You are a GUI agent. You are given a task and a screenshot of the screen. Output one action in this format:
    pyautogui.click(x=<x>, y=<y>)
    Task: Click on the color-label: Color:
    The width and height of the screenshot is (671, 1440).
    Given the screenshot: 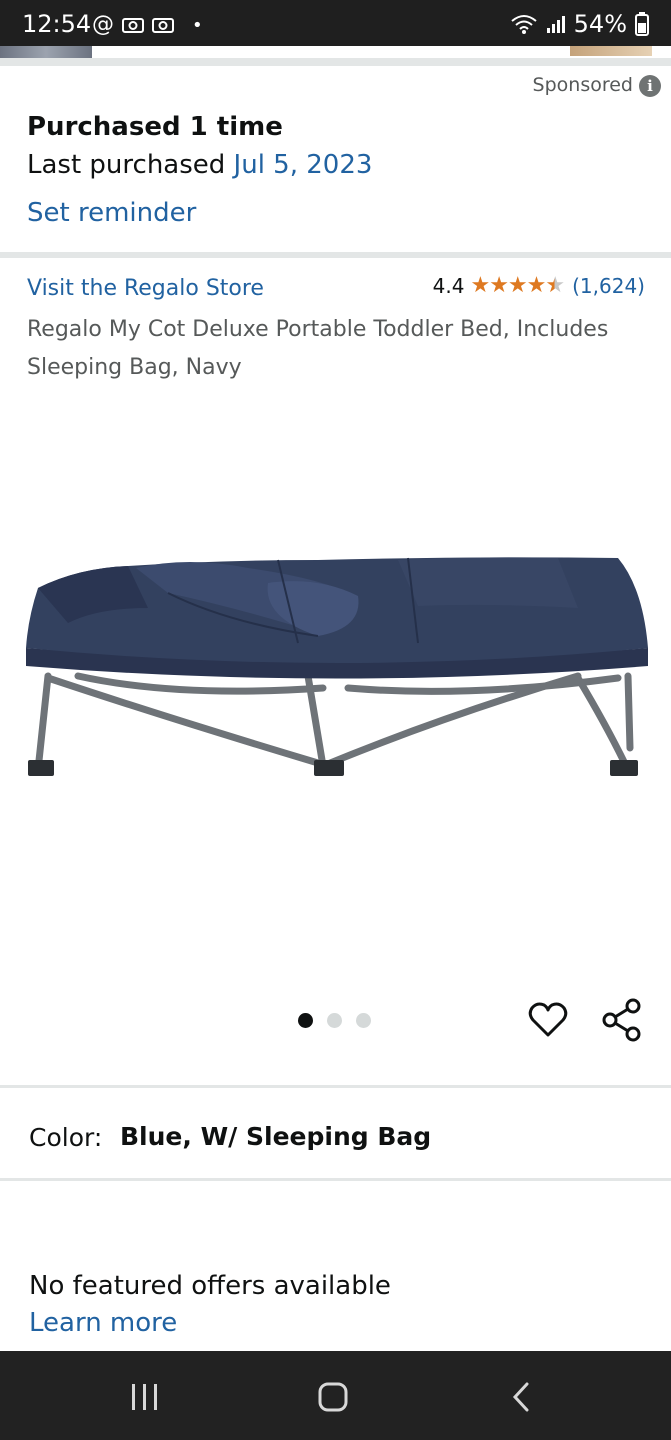 What is the action you would take?
    pyautogui.click(x=66, y=1137)
    